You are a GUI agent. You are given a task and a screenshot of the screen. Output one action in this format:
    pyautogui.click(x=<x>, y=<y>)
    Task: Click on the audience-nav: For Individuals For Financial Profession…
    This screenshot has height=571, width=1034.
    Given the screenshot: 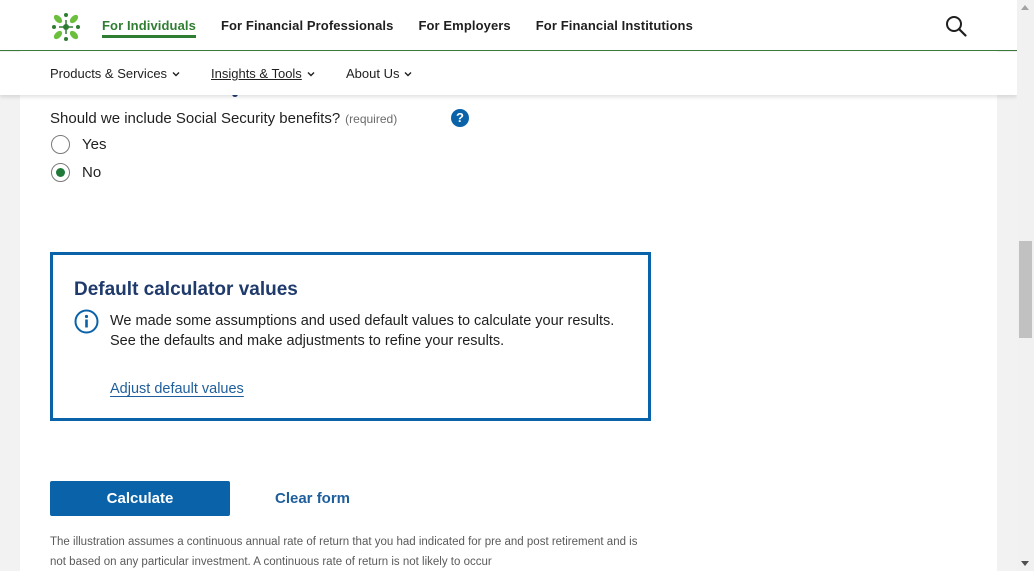 What is the action you would take?
    pyautogui.click(x=410, y=25)
    